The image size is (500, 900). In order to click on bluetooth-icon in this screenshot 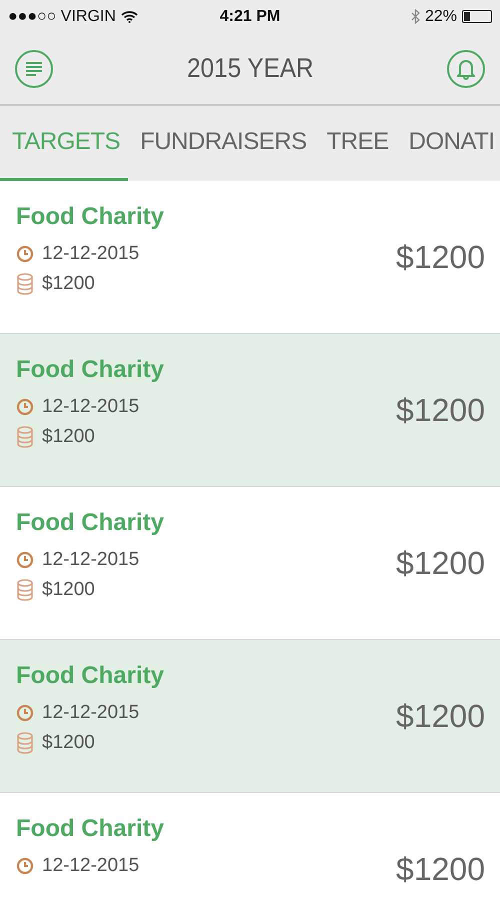, I will do `click(415, 16)`.